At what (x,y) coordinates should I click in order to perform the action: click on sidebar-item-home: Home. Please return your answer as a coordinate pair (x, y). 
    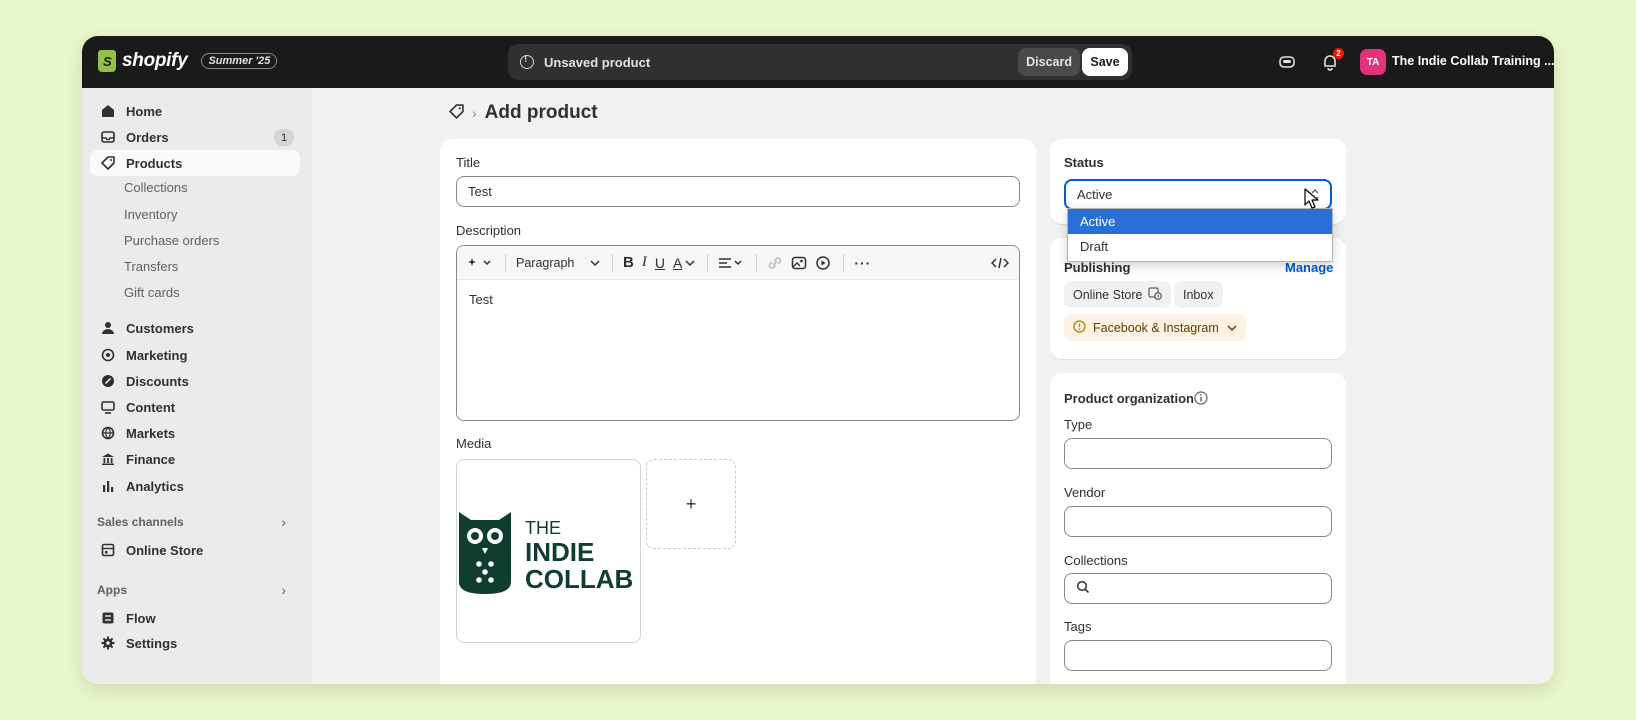
    Looking at the image, I should click on (195, 111).